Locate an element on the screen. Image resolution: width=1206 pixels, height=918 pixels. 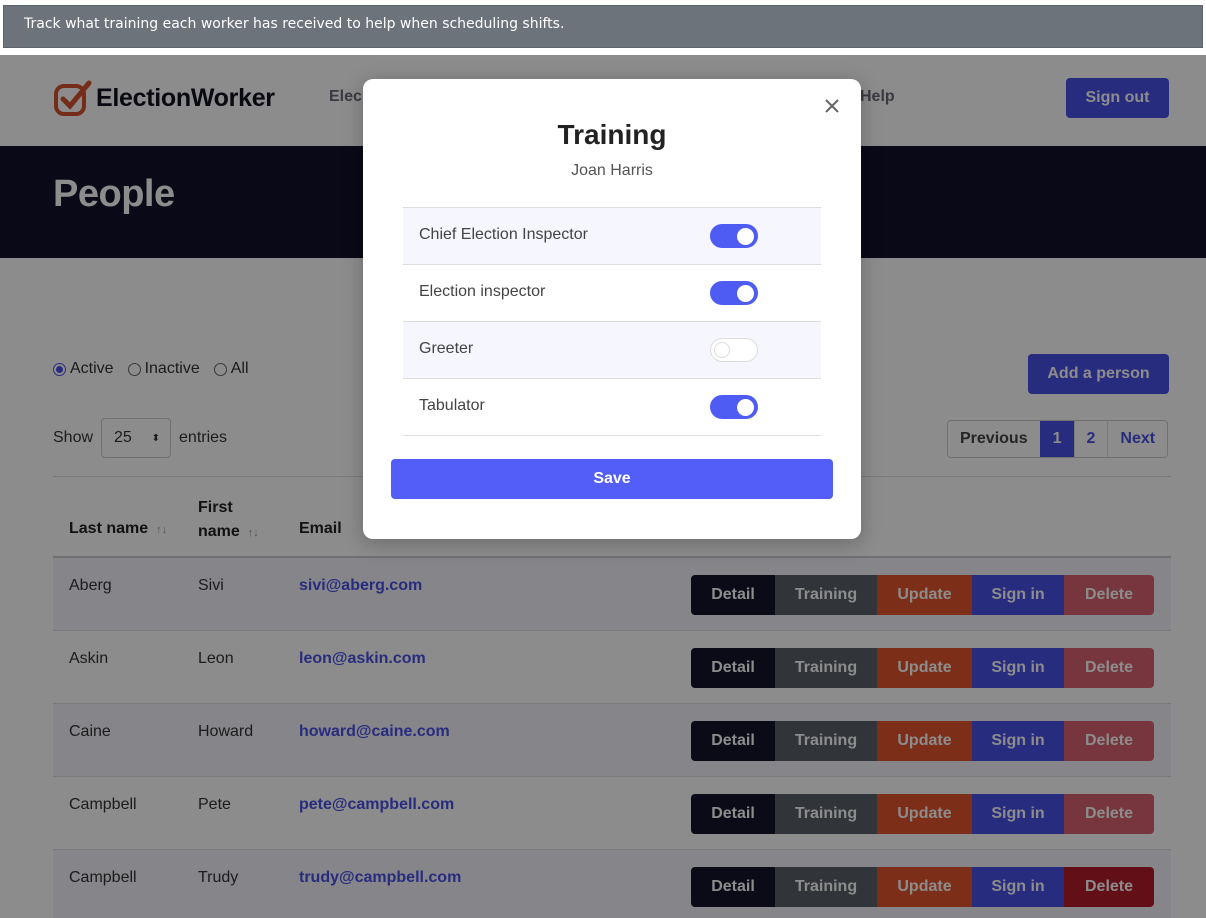
training-label: Greeter is located at coordinates (446, 348).